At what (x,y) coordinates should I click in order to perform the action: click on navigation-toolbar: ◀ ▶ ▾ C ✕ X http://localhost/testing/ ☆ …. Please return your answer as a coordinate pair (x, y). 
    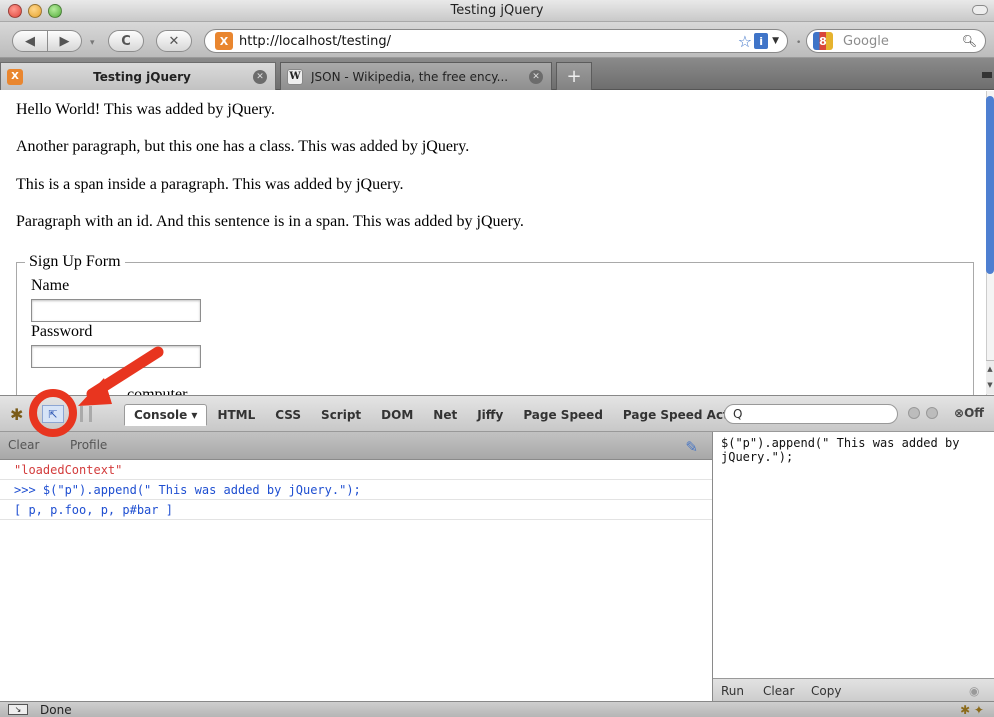
    Looking at the image, I should click on (497, 40).